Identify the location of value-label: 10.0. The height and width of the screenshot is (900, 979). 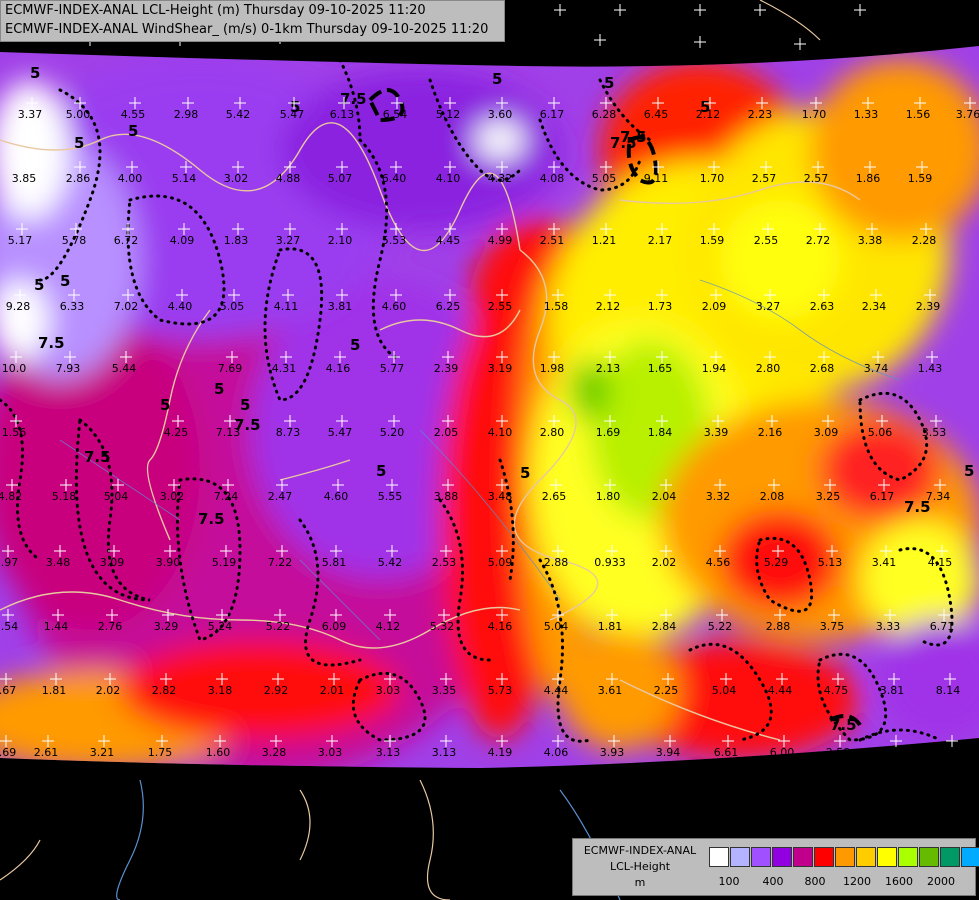
(14, 368).